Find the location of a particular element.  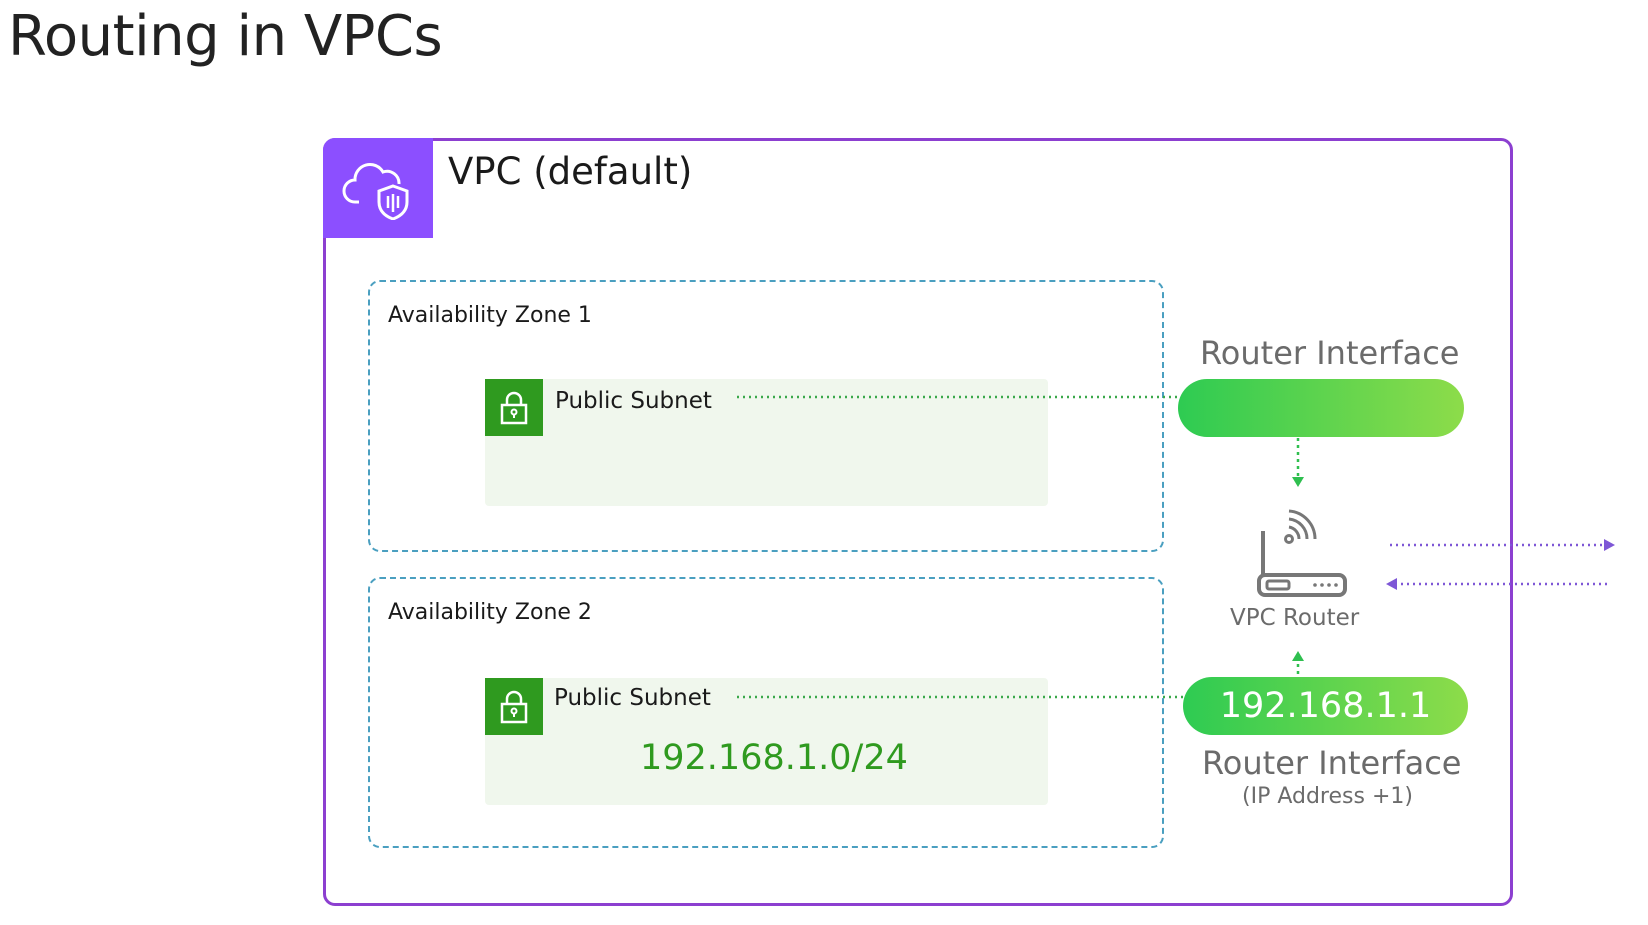

interface-to-router-arrowhead is located at coordinates (1298, 482).